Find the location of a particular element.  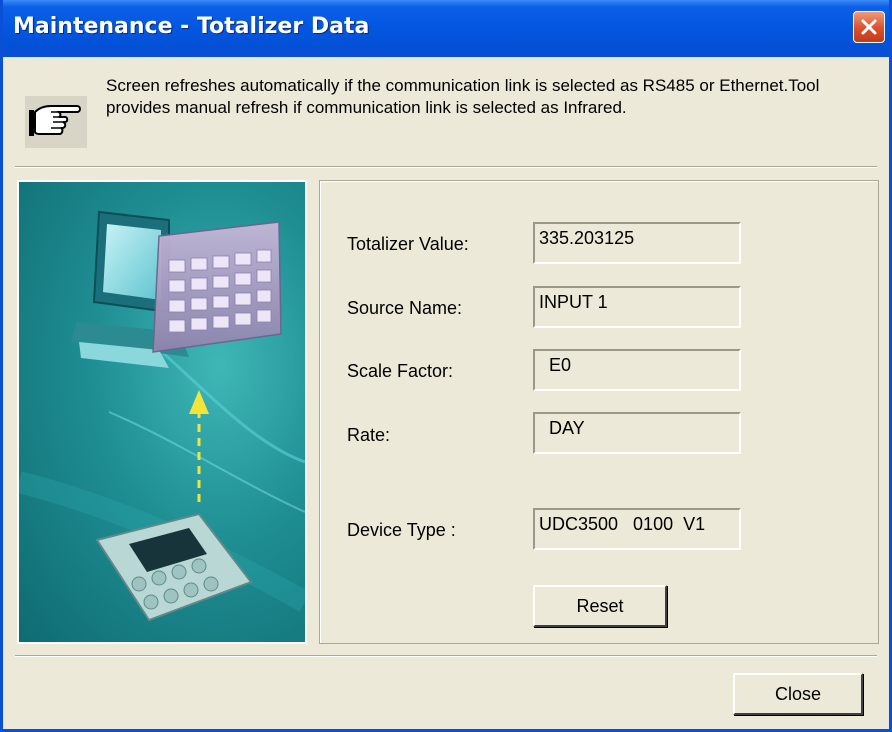

title-bar: Maintenance - Totalizer Data is located at coordinates (446, 28).